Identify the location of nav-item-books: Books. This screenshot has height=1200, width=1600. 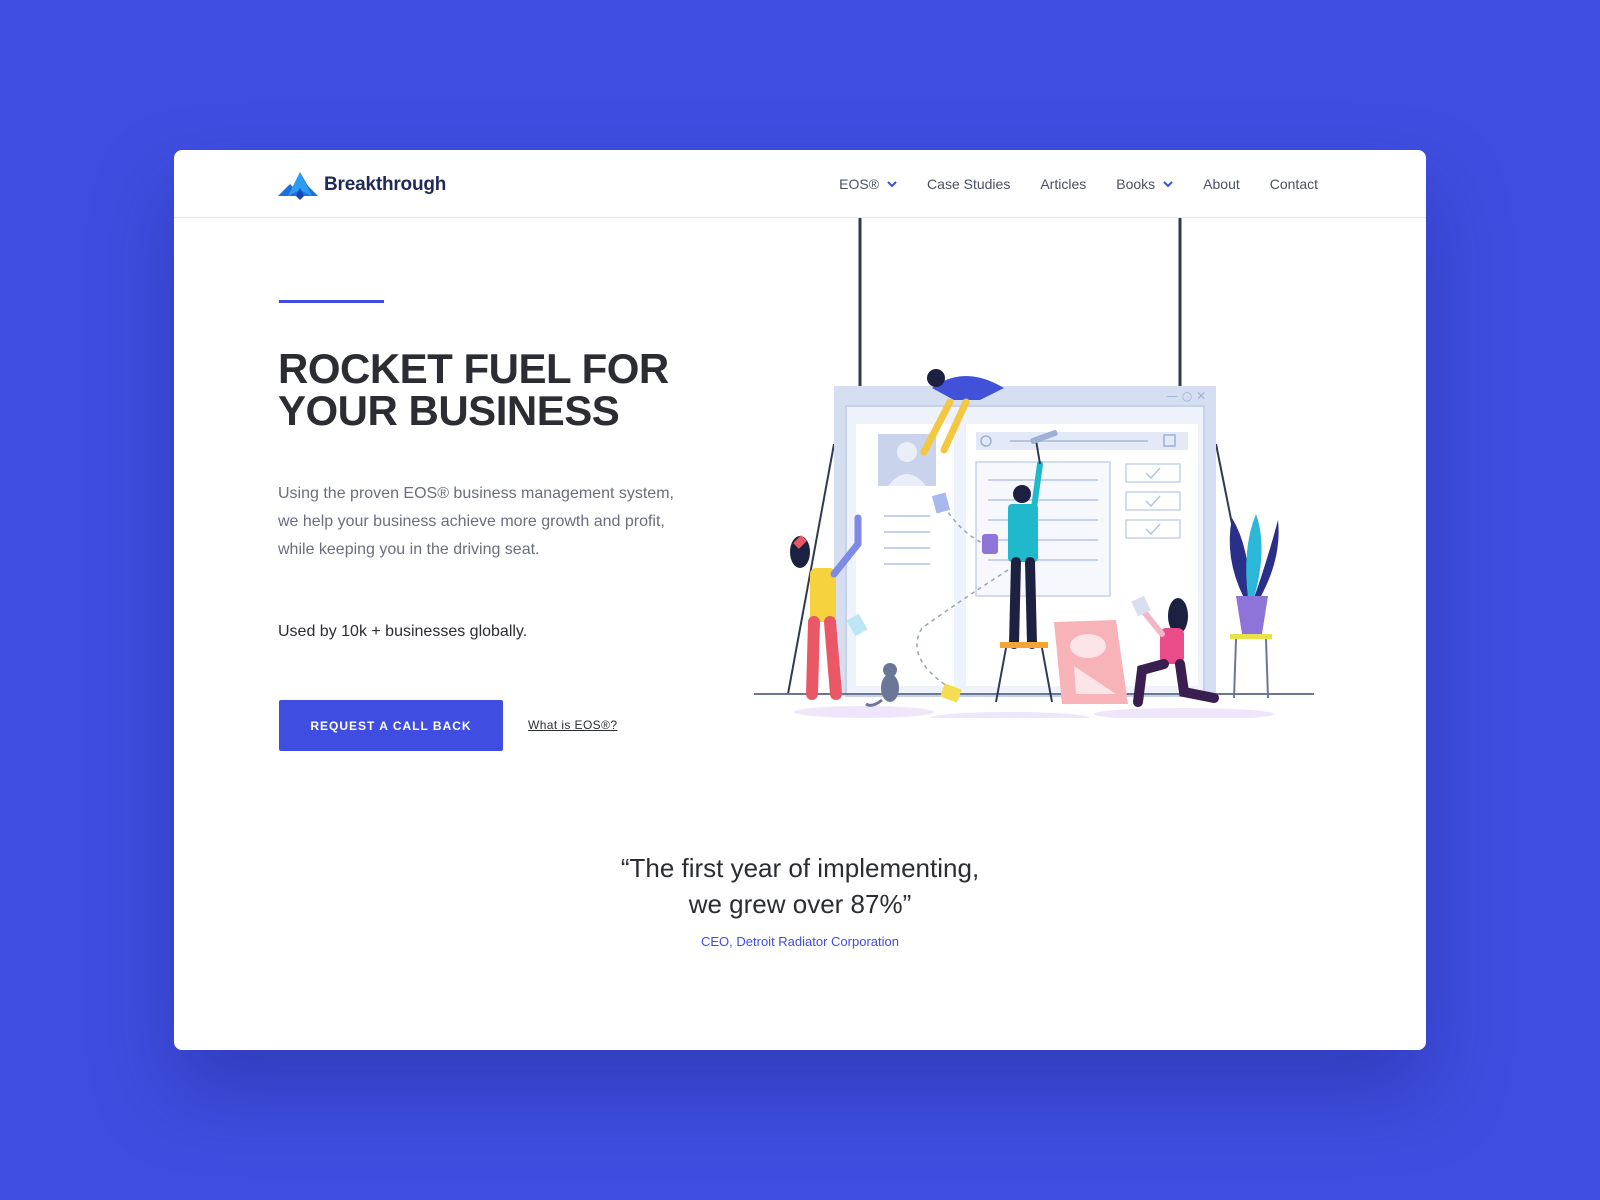
(1144, 184).